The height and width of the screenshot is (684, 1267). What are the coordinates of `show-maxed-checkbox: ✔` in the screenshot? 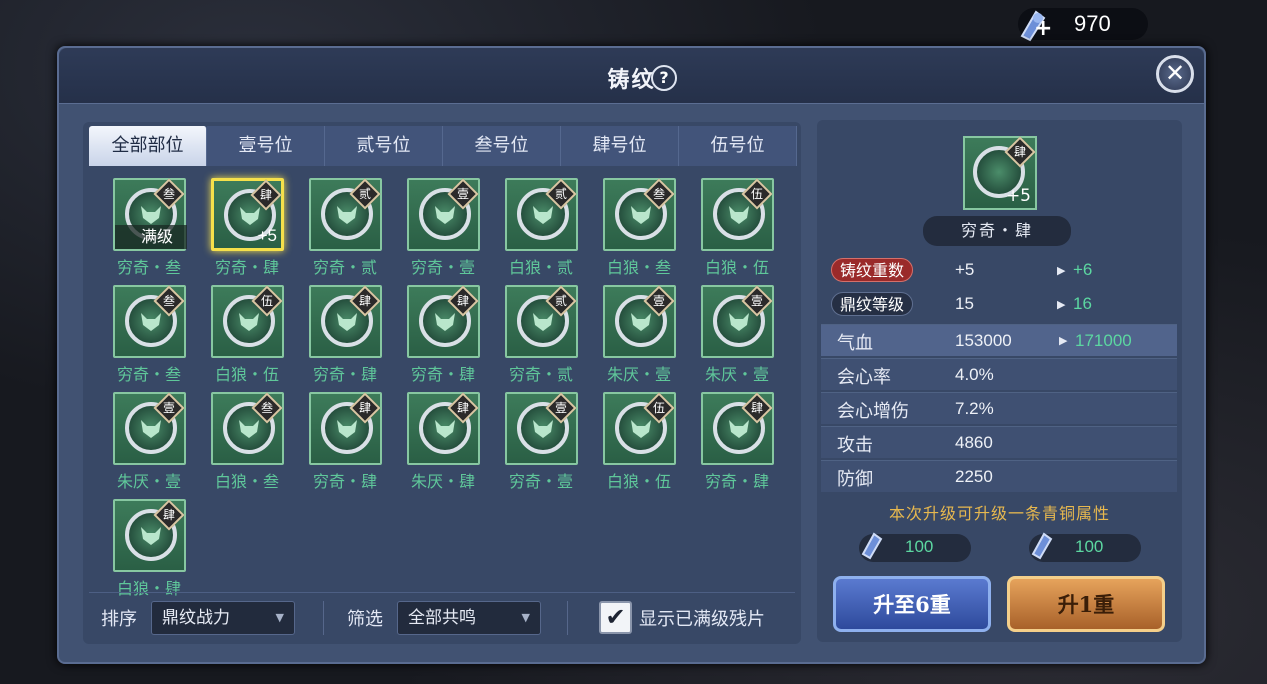 It's located at (615, 617).